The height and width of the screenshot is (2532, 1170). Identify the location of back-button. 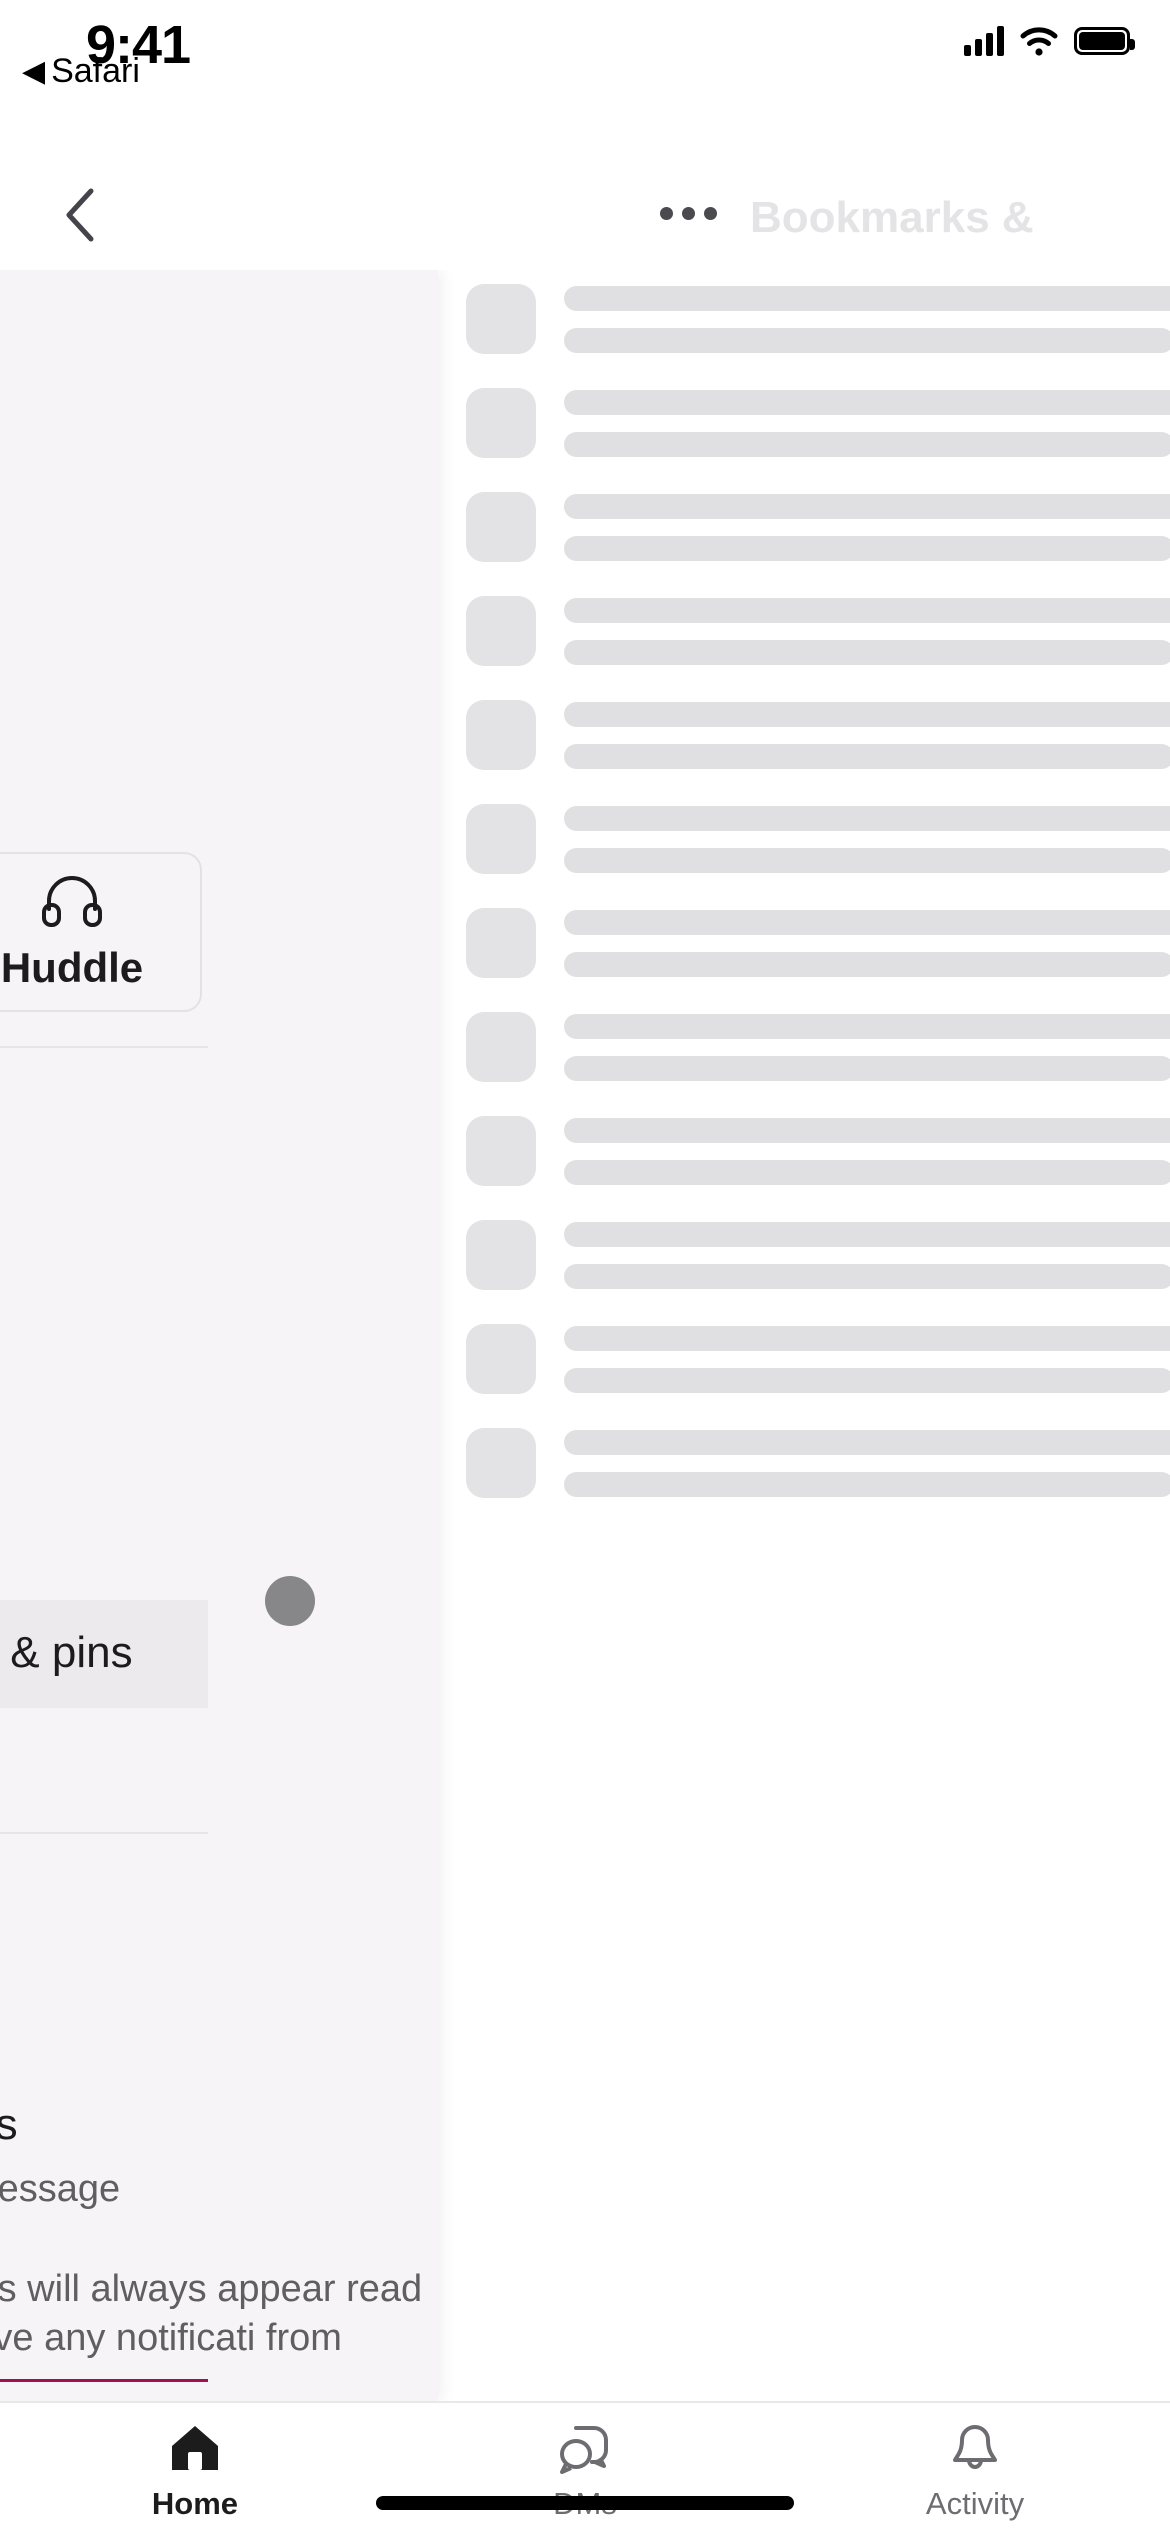
(80, 215).